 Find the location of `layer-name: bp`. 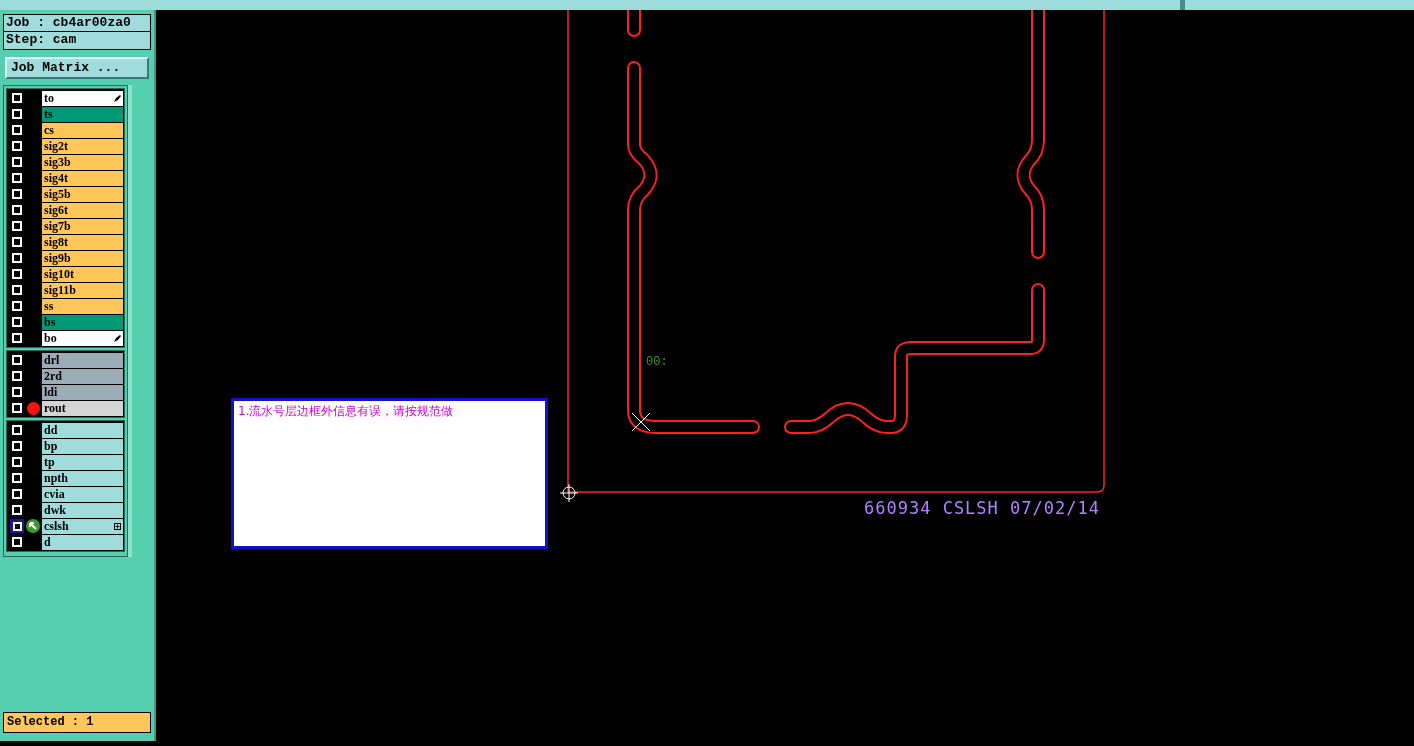

layer-name: bp is located at coordinates (82, 446).